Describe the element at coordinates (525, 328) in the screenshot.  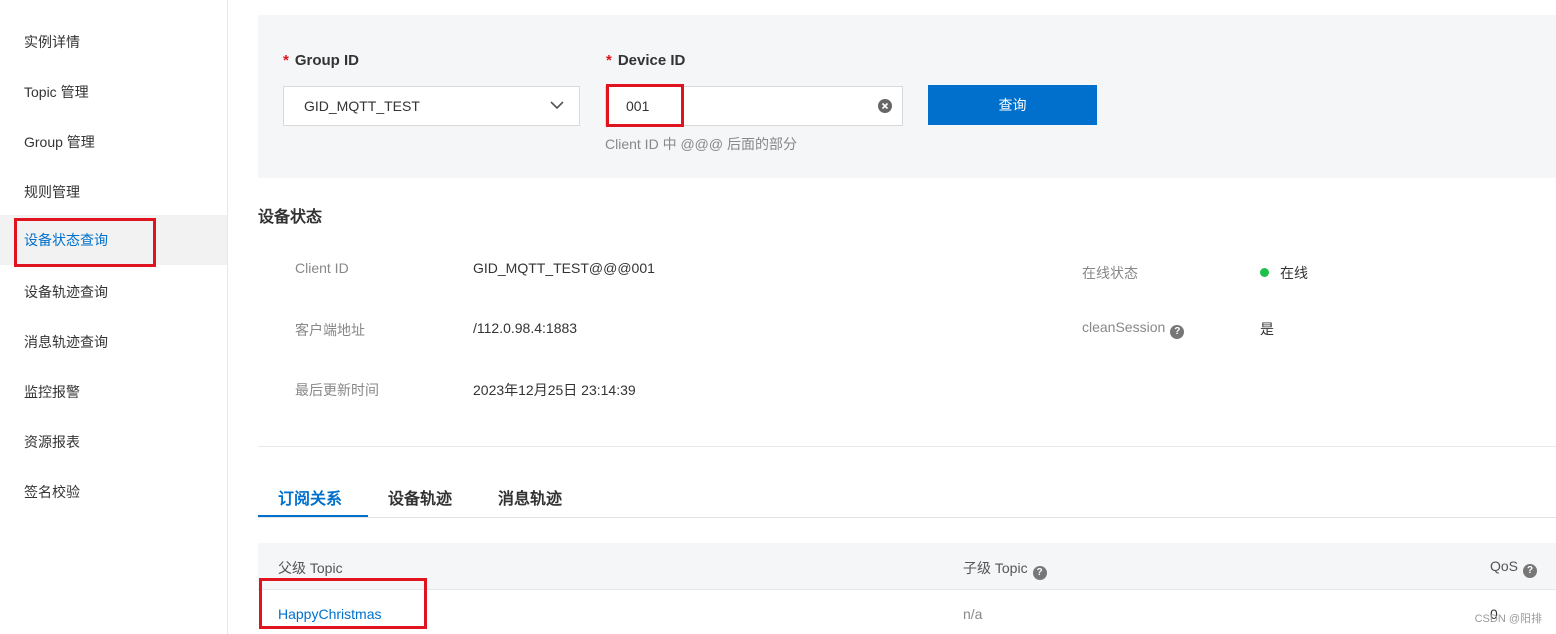
I see `client-address-value: /112.0.98.4:1883` at that location.